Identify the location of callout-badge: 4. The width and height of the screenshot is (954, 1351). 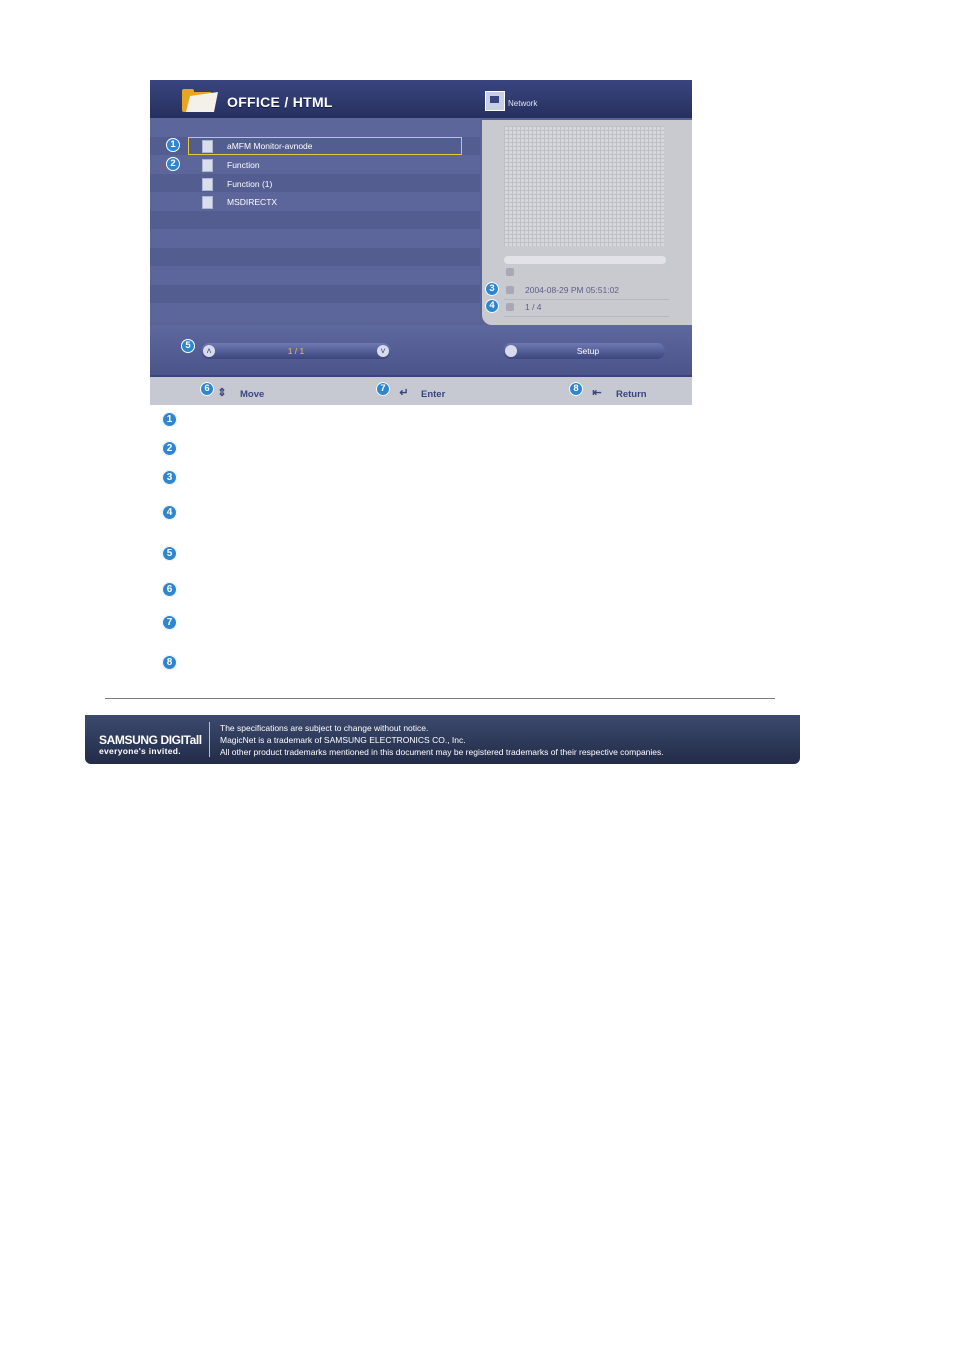
(492, 306).